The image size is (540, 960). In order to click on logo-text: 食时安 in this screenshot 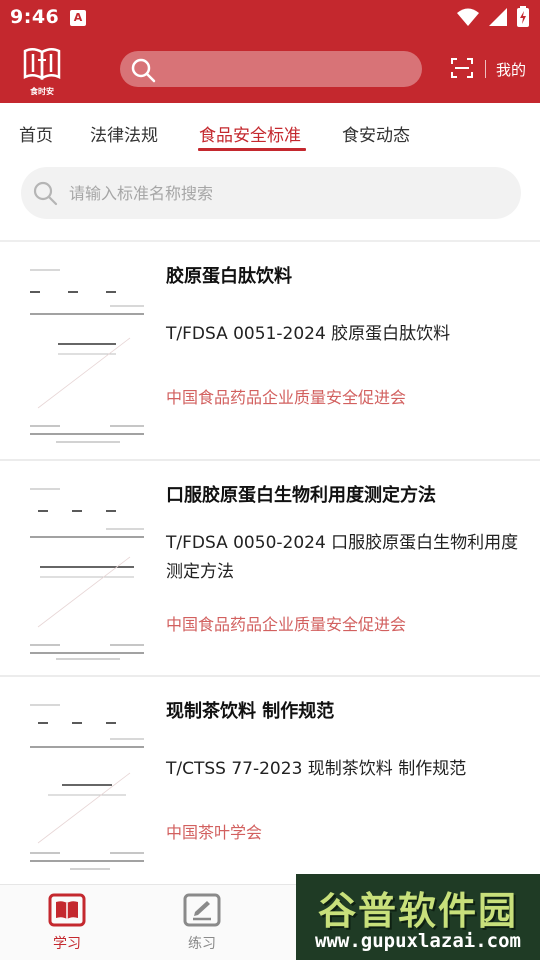, I will do `click(42, 91)`.